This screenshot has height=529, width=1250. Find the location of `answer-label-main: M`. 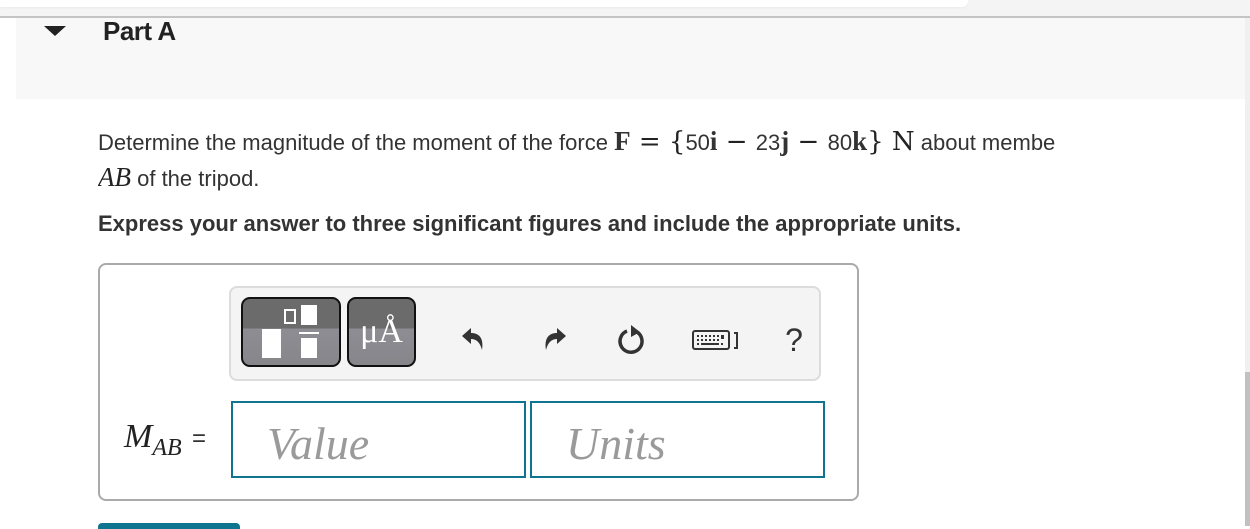

answer-label-main: M is located at coordinates (138, 436).